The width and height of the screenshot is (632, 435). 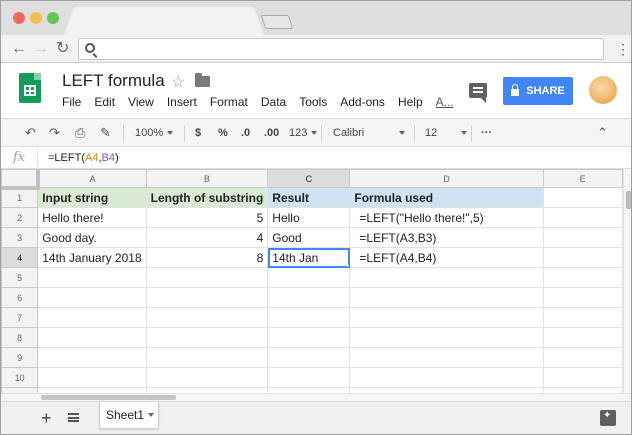 What do you see at coordinates (486, 133) in the screenshot?
I see `more-tools-button: ···` at bounding box center [486, 133].